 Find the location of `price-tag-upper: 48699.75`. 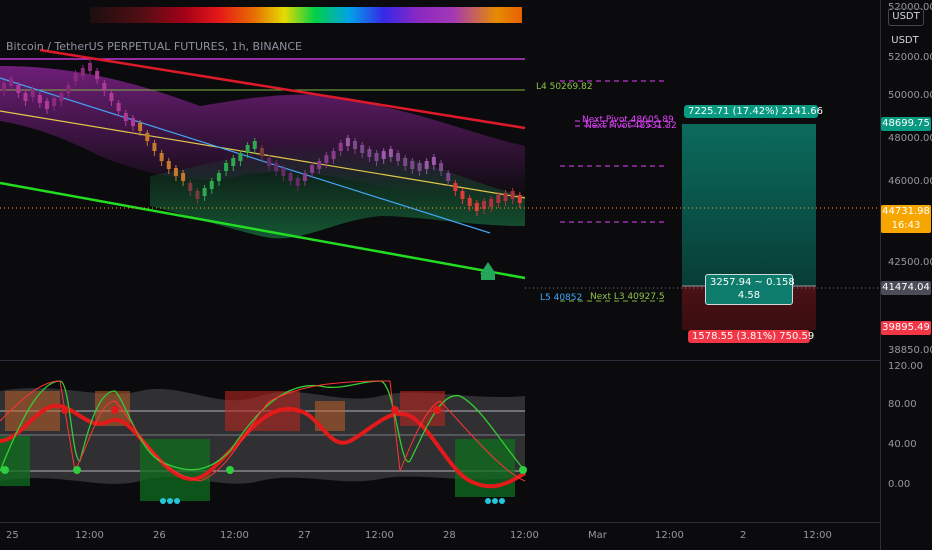

price-tag-upper: 48699.75 is located at coordinates (906, 124).